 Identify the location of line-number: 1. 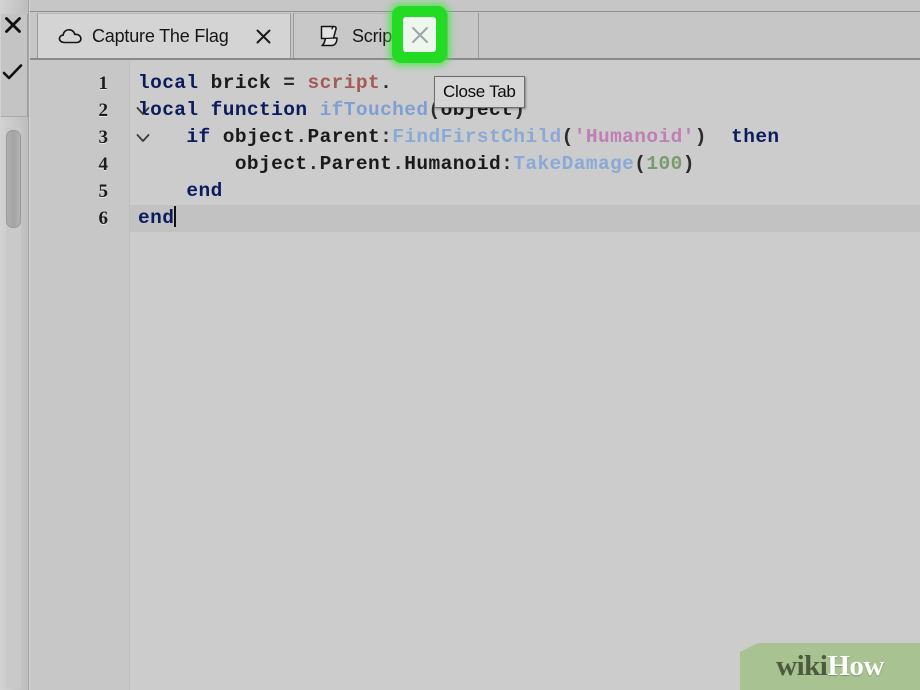
(103, 83).